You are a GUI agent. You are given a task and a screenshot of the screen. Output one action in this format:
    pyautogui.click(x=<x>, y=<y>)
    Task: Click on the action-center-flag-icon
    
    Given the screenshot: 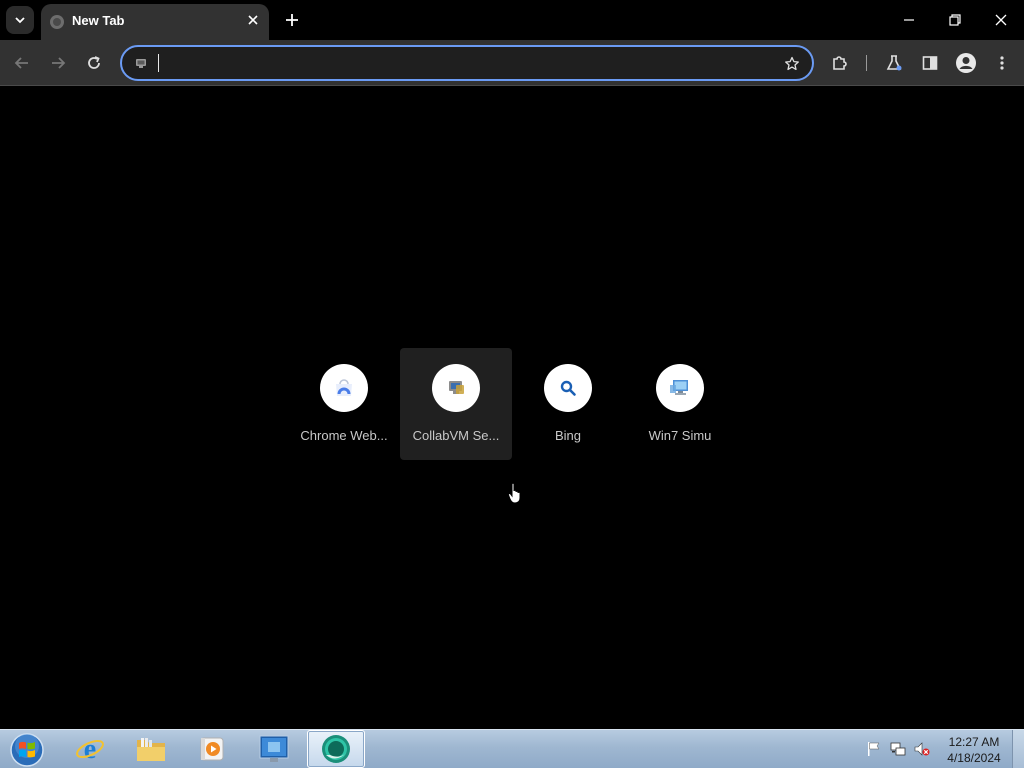 What is the action you would take?
    pyautogui.click(x=874, y=749)
    